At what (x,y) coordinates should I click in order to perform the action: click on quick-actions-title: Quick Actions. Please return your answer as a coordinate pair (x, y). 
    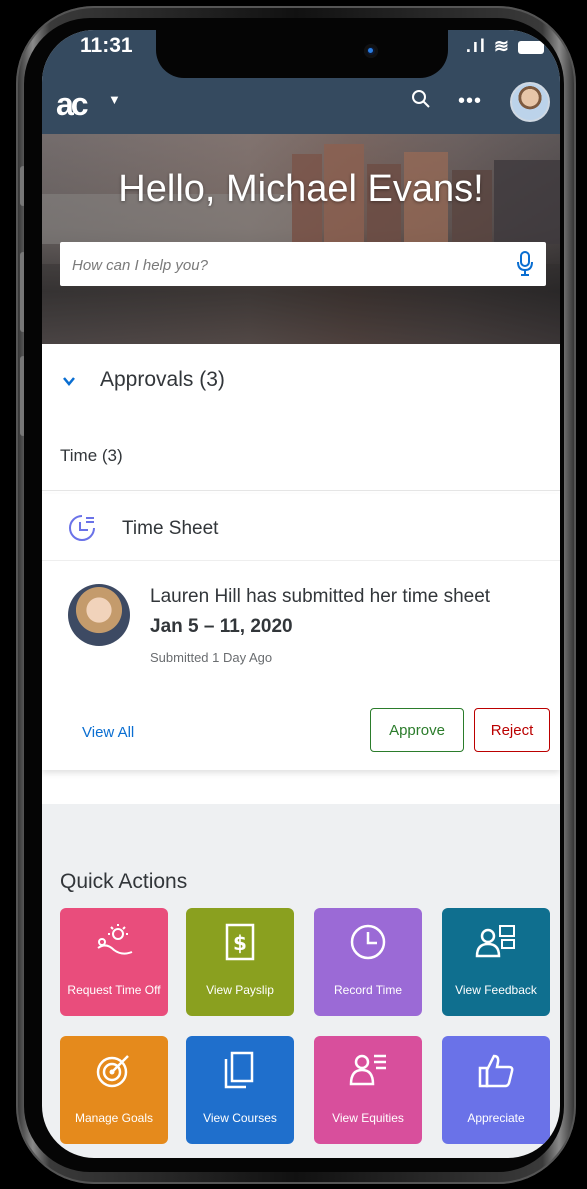
    Looking at the image, I should click on (124, 881).